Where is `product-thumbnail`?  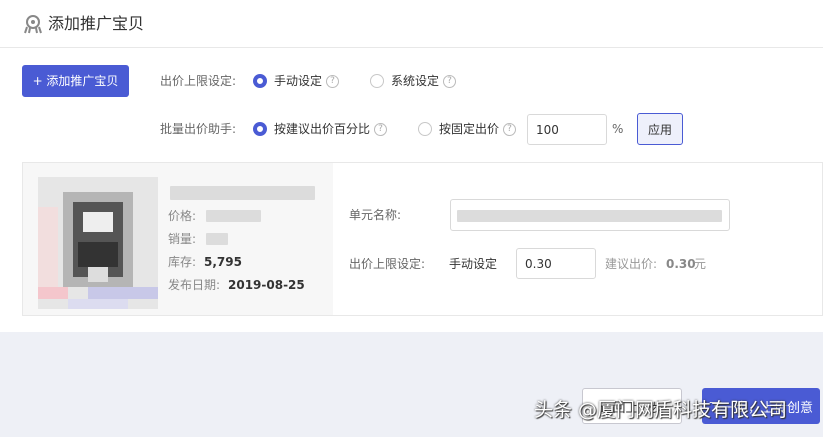 product-thumbnail is located at coordinates (98, 243).